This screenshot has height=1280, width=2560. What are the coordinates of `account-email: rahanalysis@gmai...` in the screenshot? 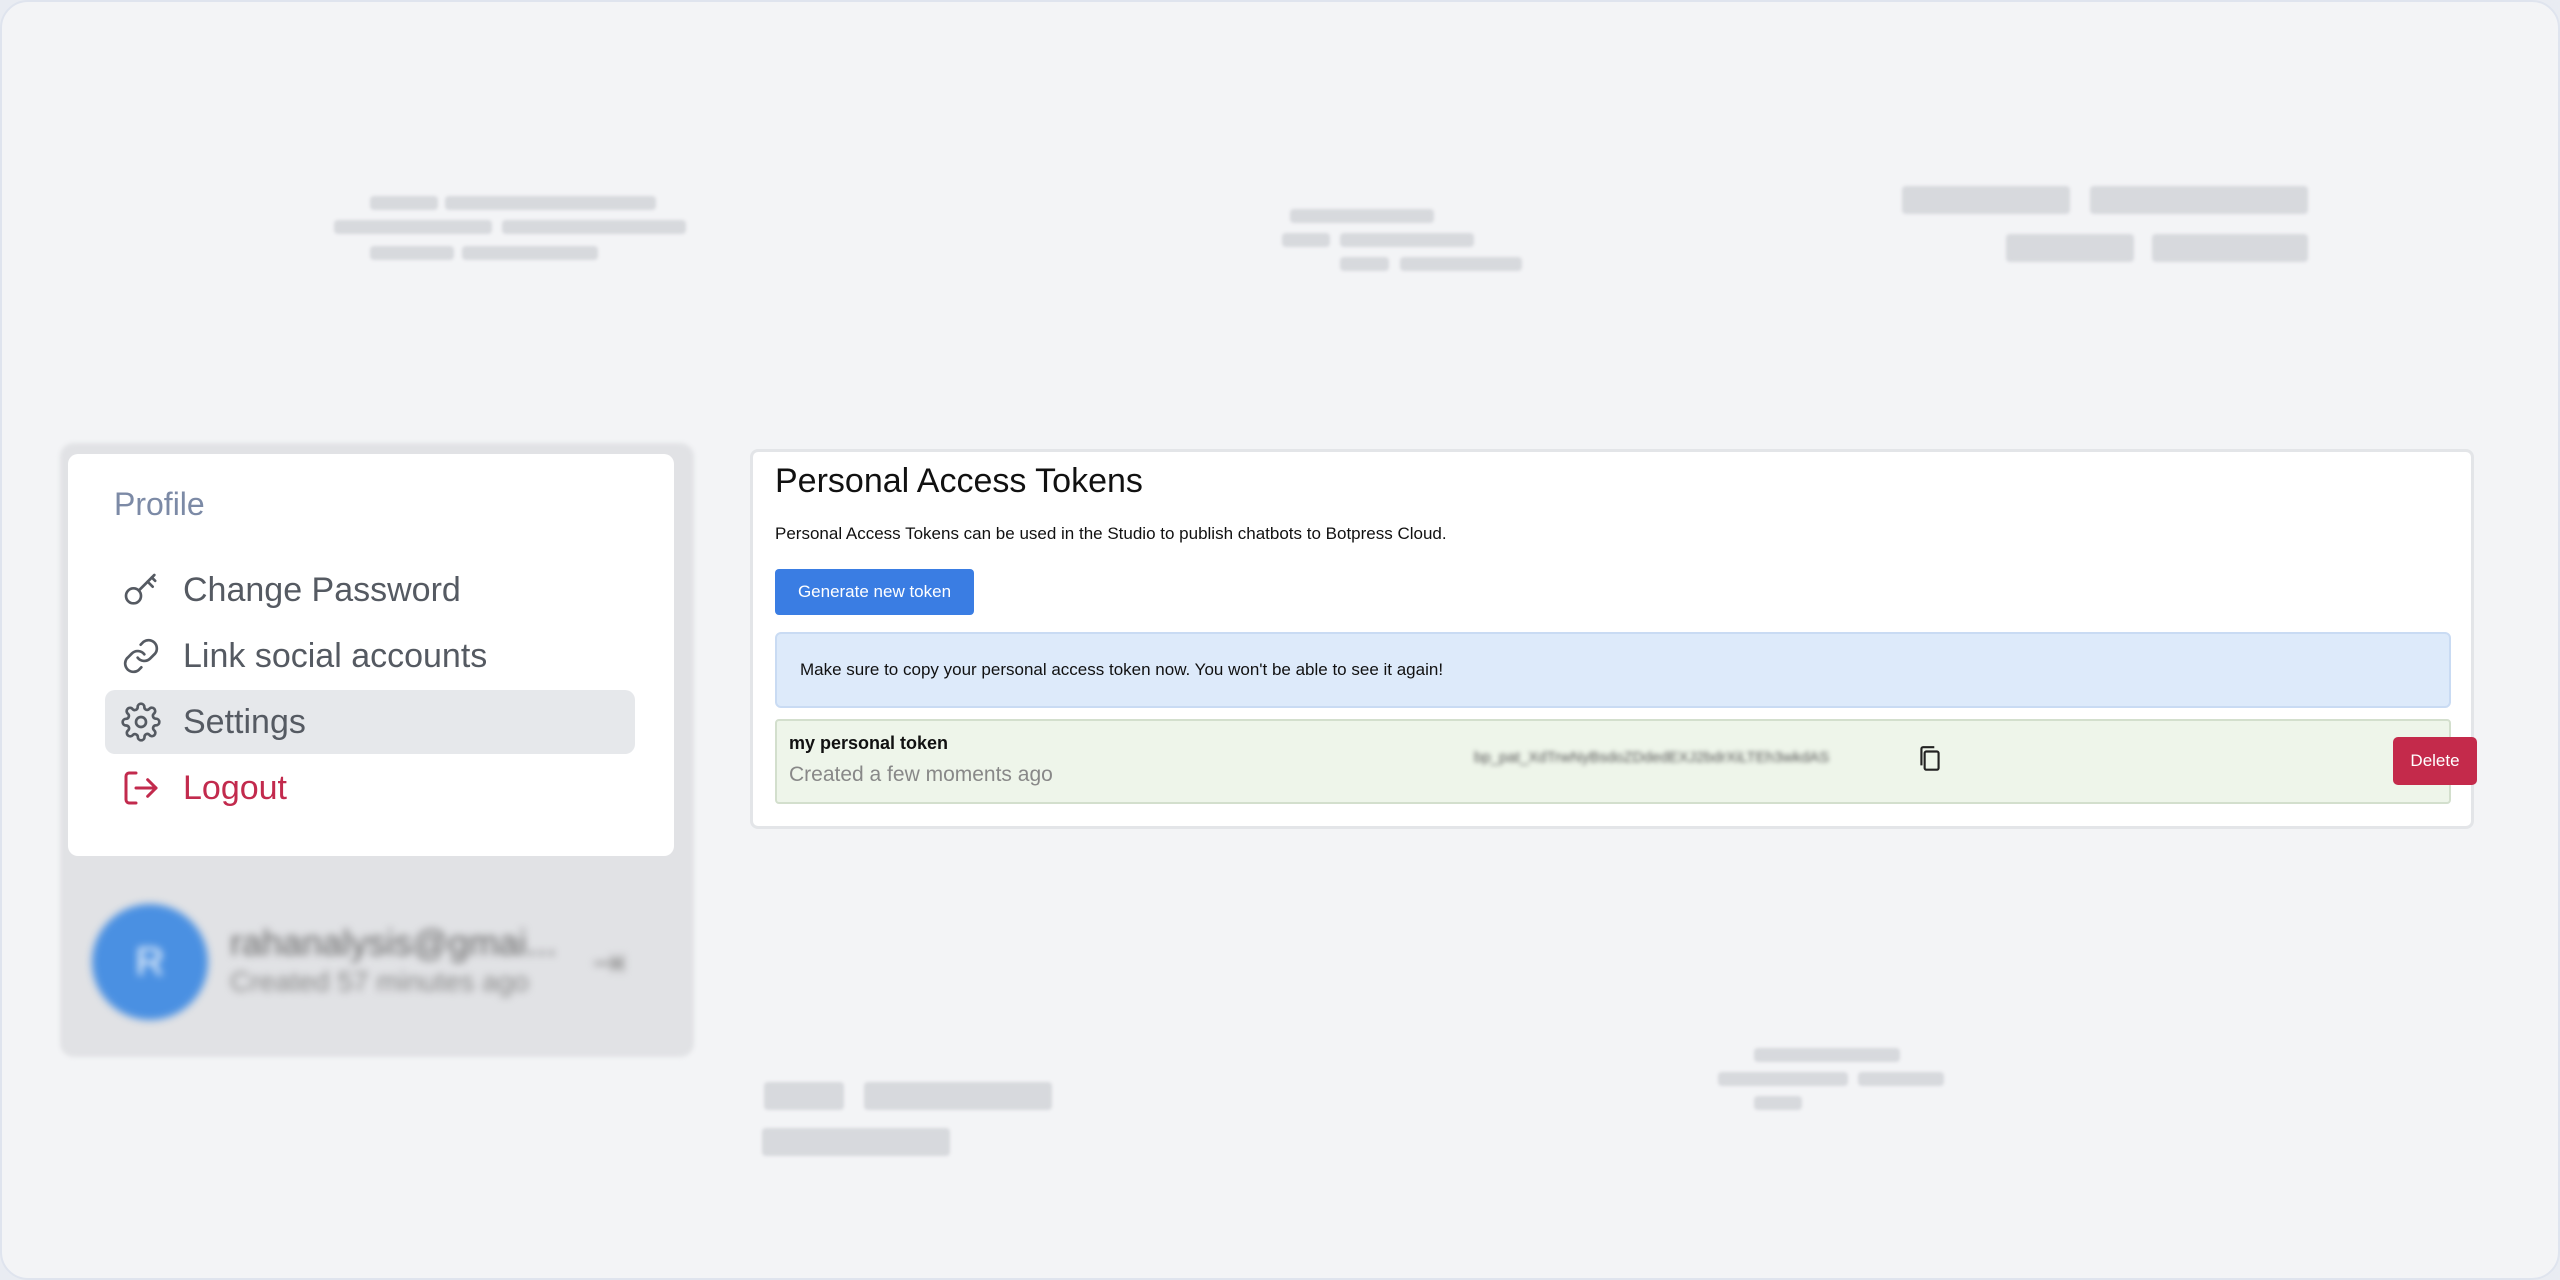 It's located at (393, 942).